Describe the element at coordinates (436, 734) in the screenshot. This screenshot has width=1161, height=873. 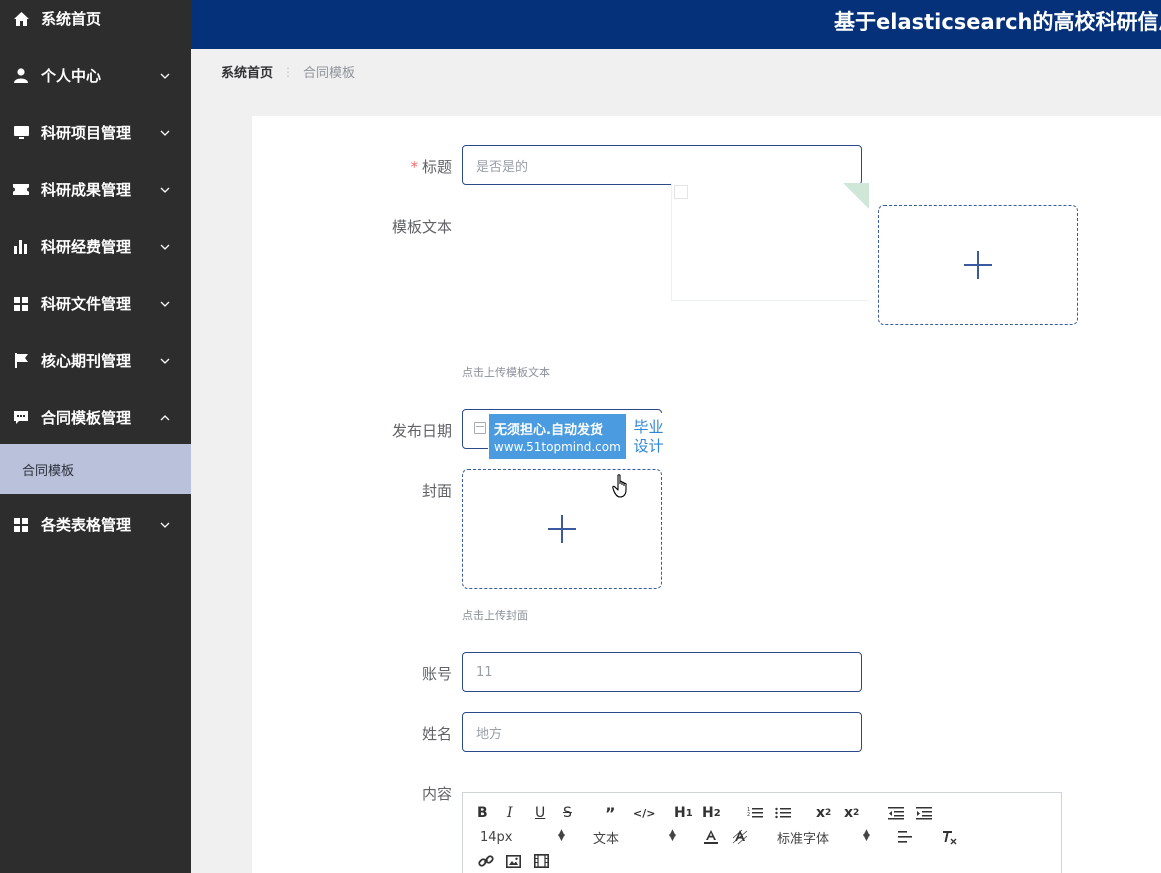
I see `name-label: 姓名` at that location.